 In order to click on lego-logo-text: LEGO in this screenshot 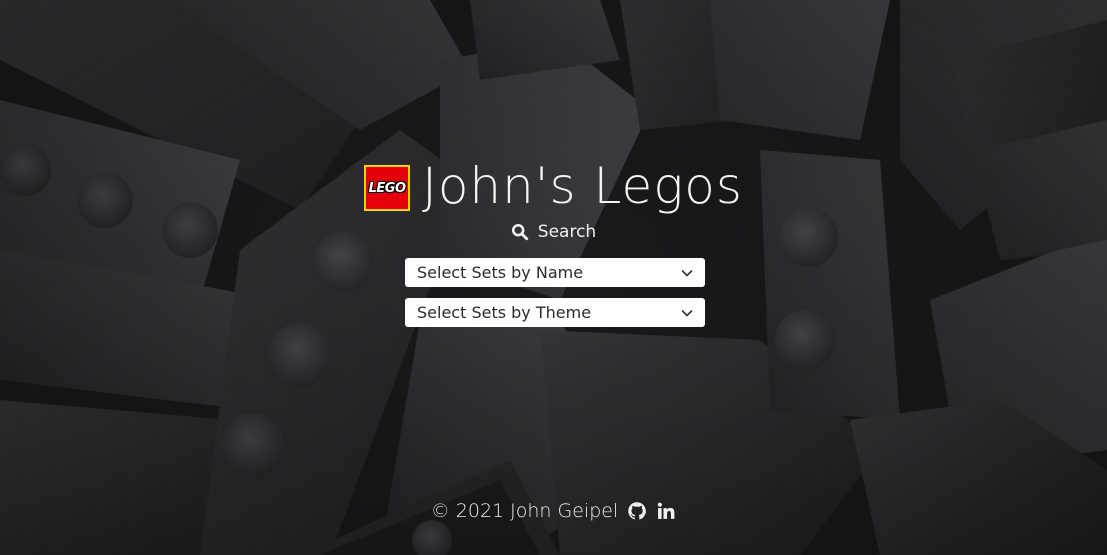, I will do `click(387, 188)`.